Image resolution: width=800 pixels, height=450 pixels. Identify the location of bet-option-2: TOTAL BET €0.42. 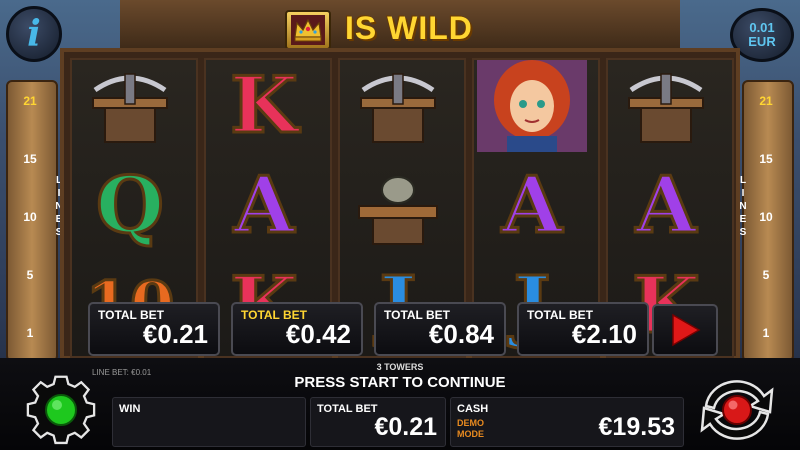
(297, 329).